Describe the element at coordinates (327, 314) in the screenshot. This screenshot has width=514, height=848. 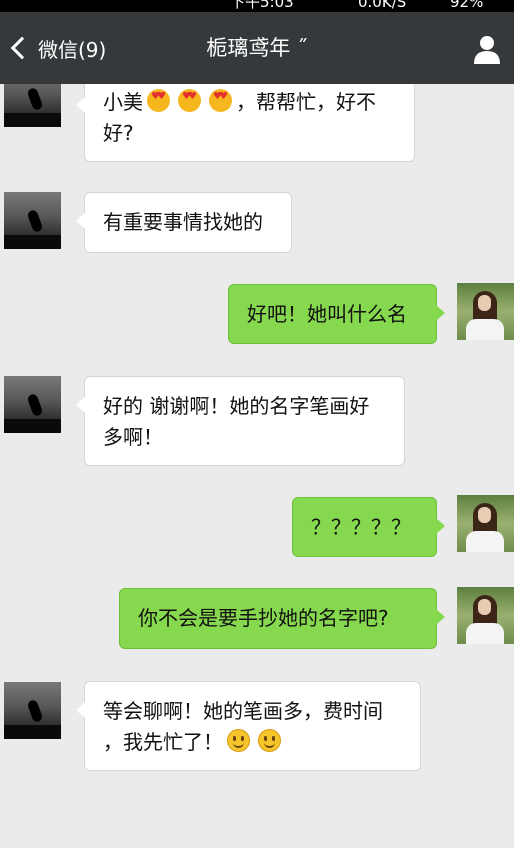
I see `message-text: 好吧！她叫什么名` at that location.